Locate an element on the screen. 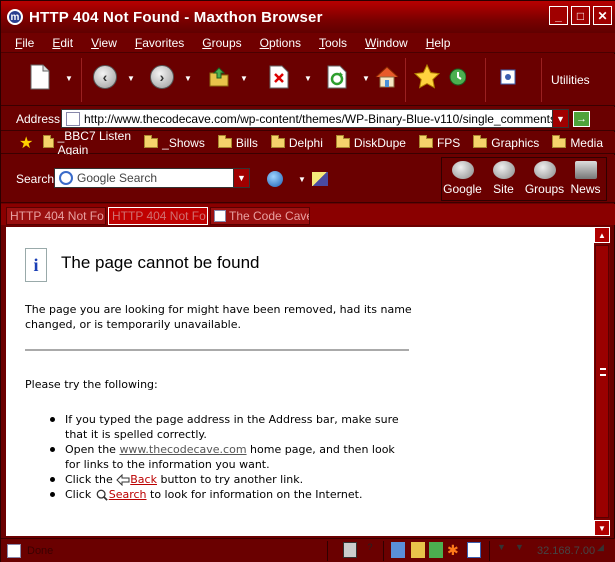 This screenshot has width=615, height=562. back-link: Back is located at coordinates (143, 479).